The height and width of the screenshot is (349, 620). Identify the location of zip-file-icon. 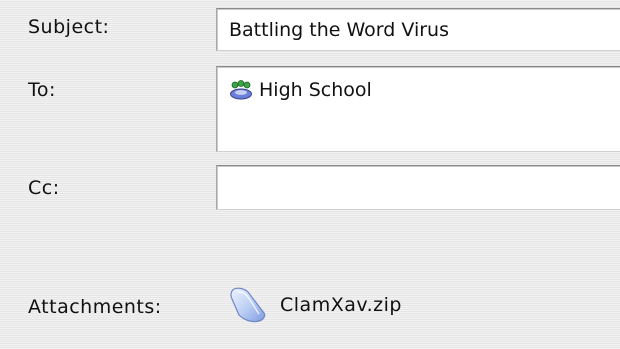
(248, 305).